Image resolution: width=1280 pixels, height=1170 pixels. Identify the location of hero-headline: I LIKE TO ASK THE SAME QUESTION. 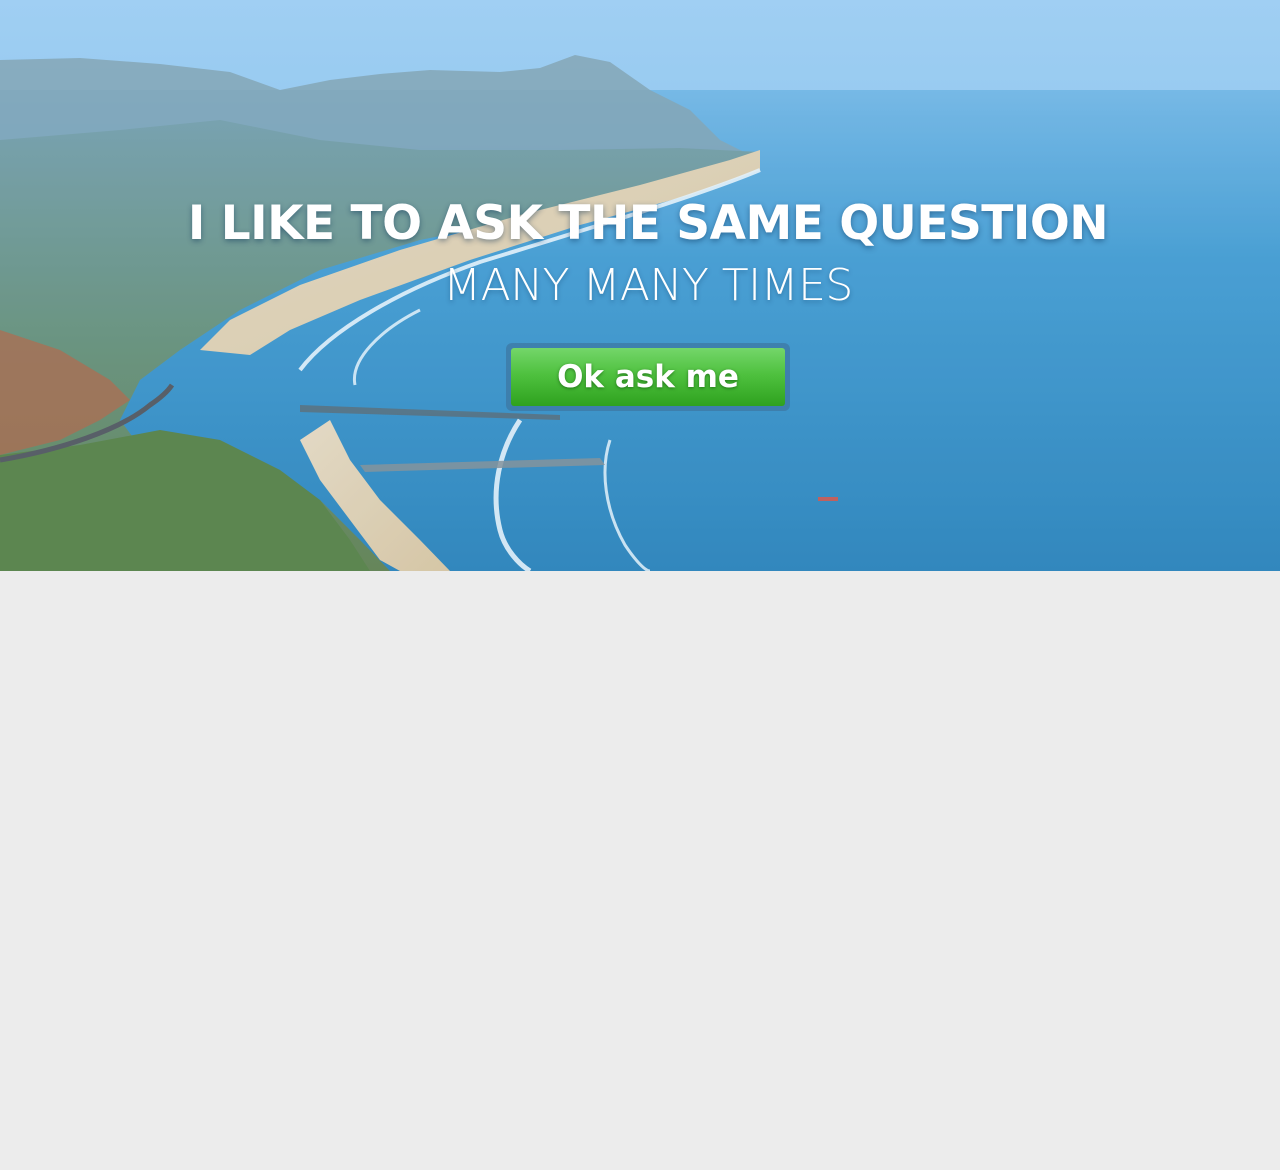
(648, 223).